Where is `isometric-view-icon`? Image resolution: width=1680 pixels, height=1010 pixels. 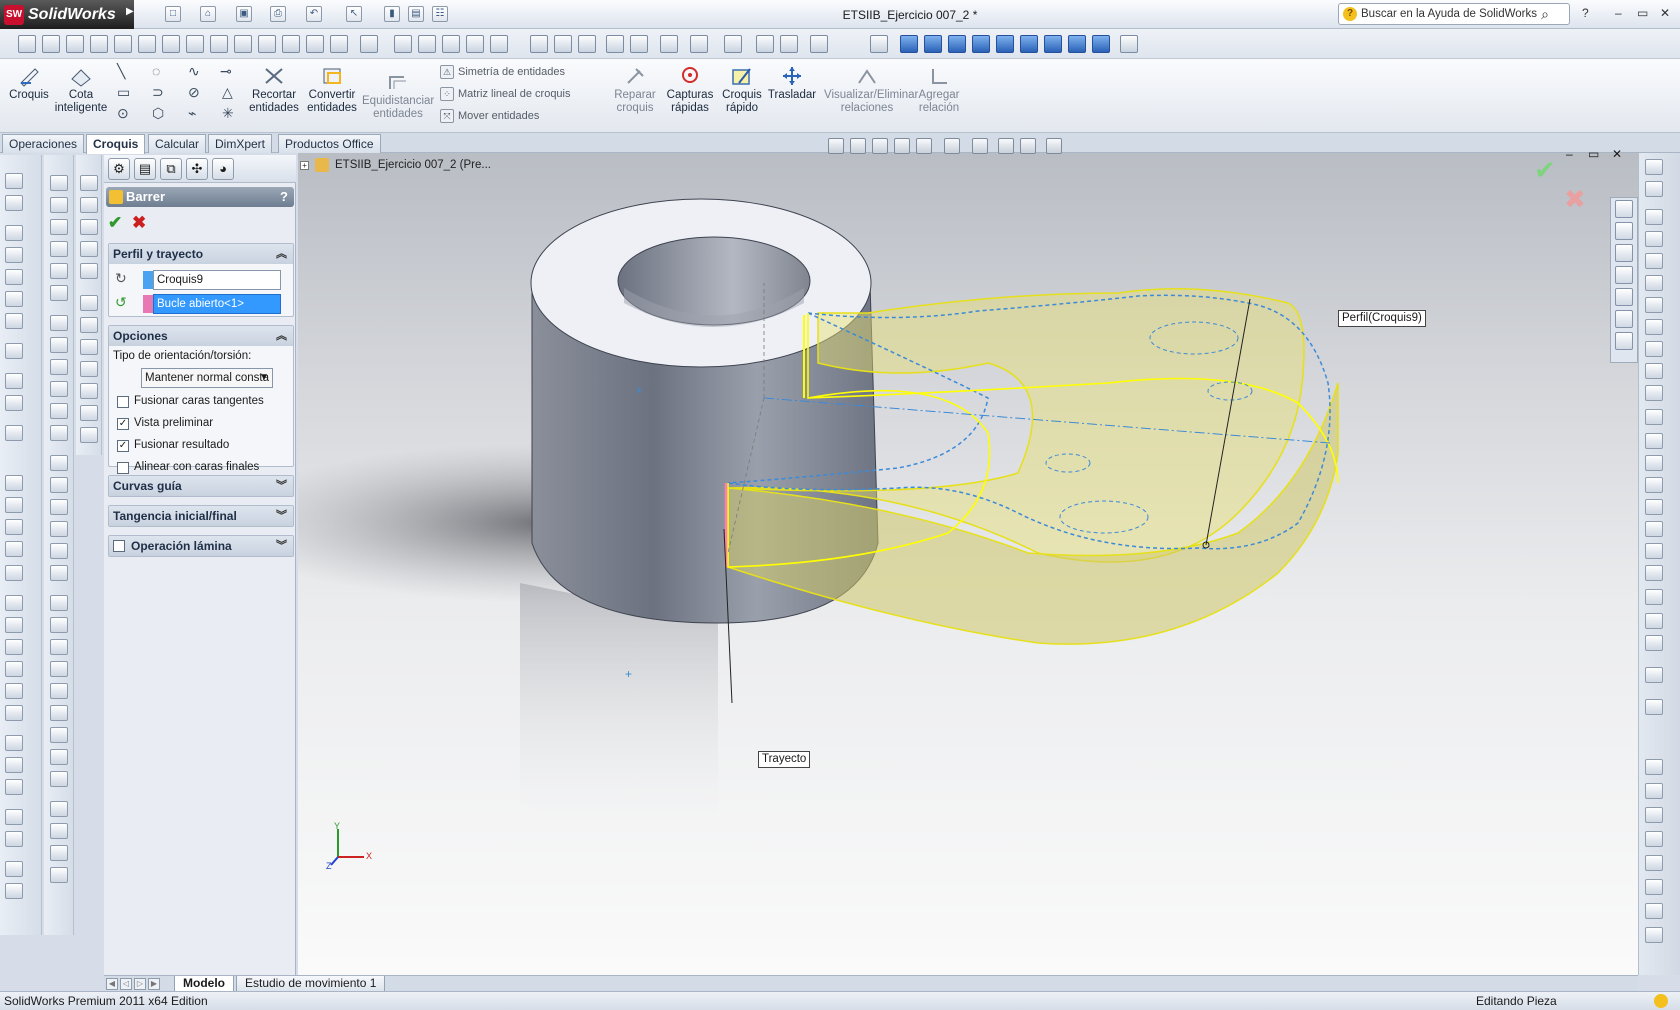 isometric-view-icon is located at coordinates (1053, 44).